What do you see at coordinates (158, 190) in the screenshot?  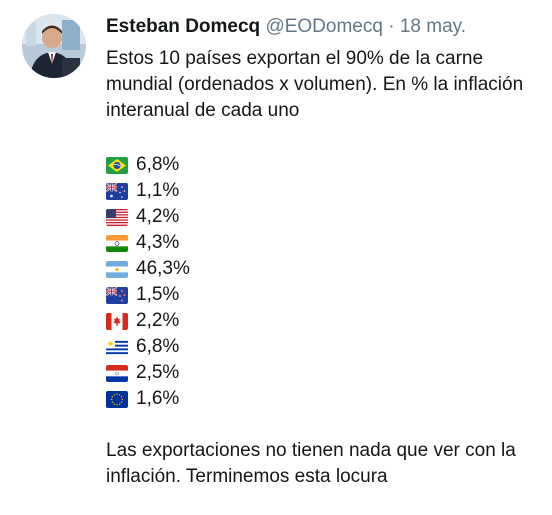 I see `inflation-value: 1,1%` at bounding box center [158, 190].